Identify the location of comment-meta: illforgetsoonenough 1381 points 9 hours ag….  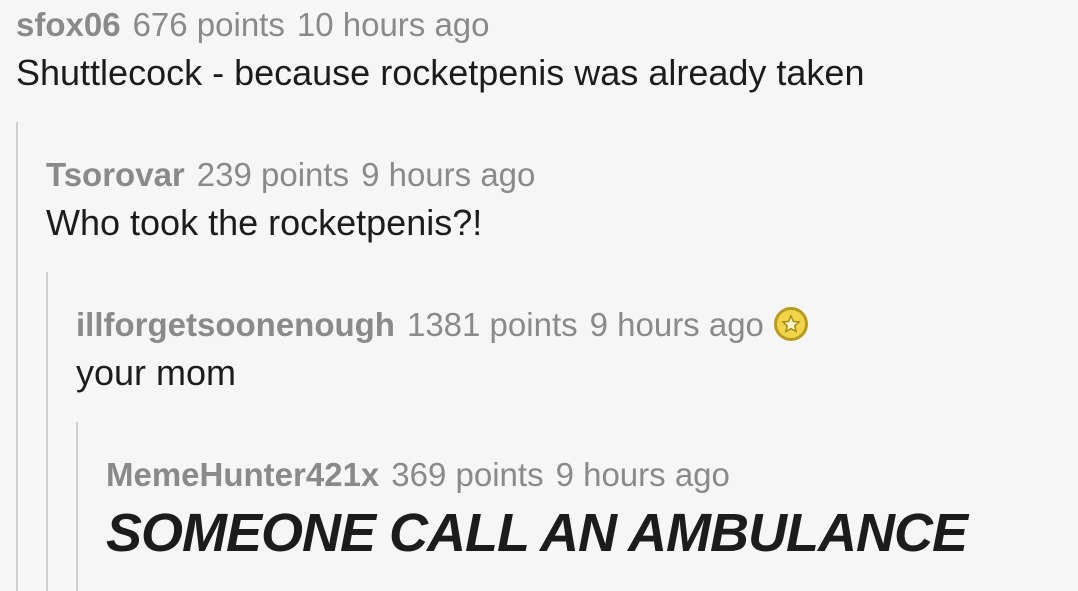
(442, 325).